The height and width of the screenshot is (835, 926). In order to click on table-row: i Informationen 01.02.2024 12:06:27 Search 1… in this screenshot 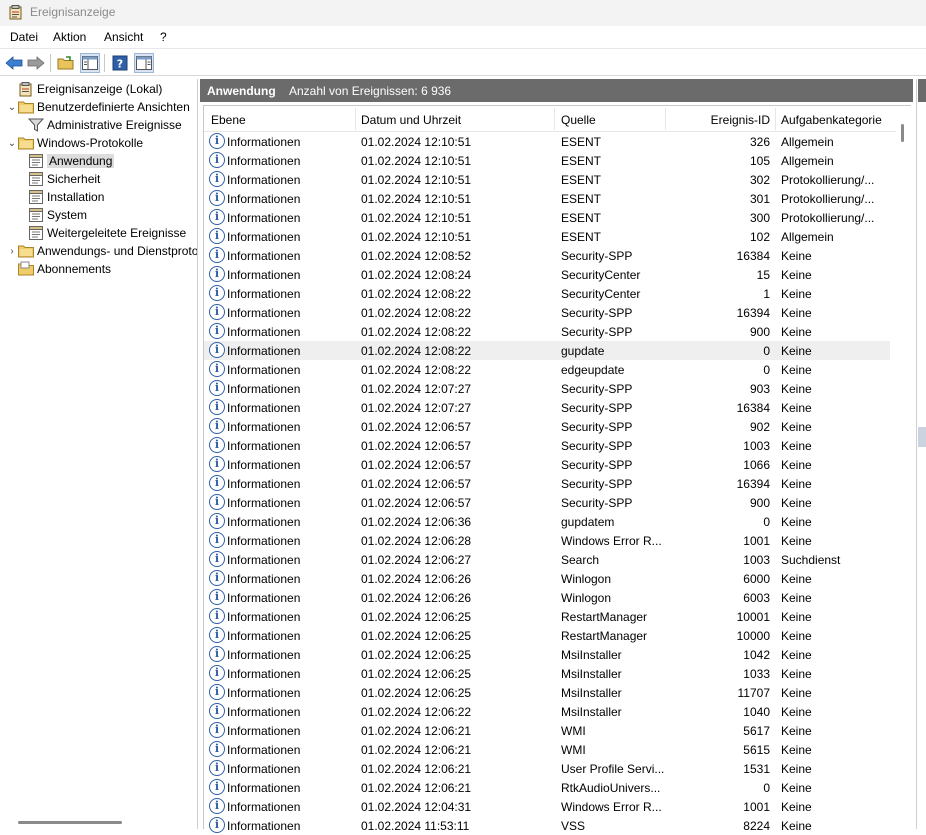, I will do `click(547, 559)`.